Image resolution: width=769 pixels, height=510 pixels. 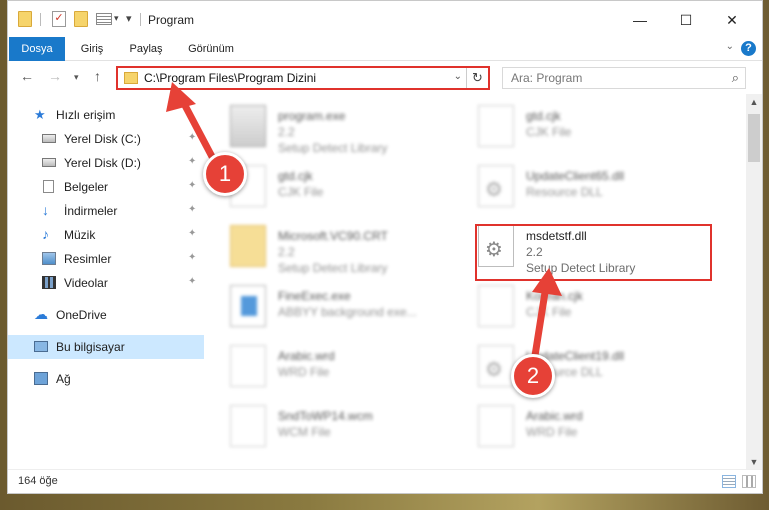 I want to click on sidebar-item-label: Belgeler, so click(x=86, y=187).